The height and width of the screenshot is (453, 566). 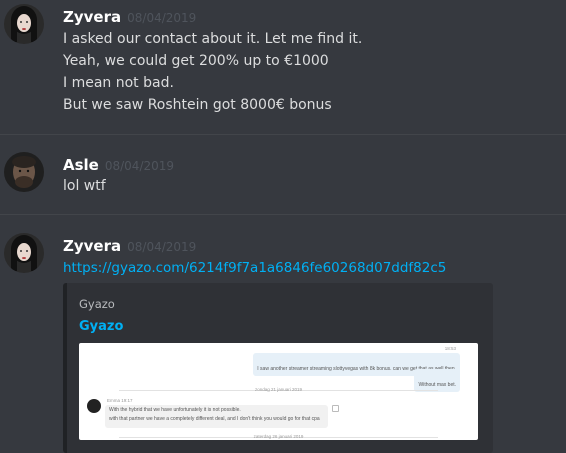 I want to click on message-text: I mean not bad., so click(x=118, y=83).